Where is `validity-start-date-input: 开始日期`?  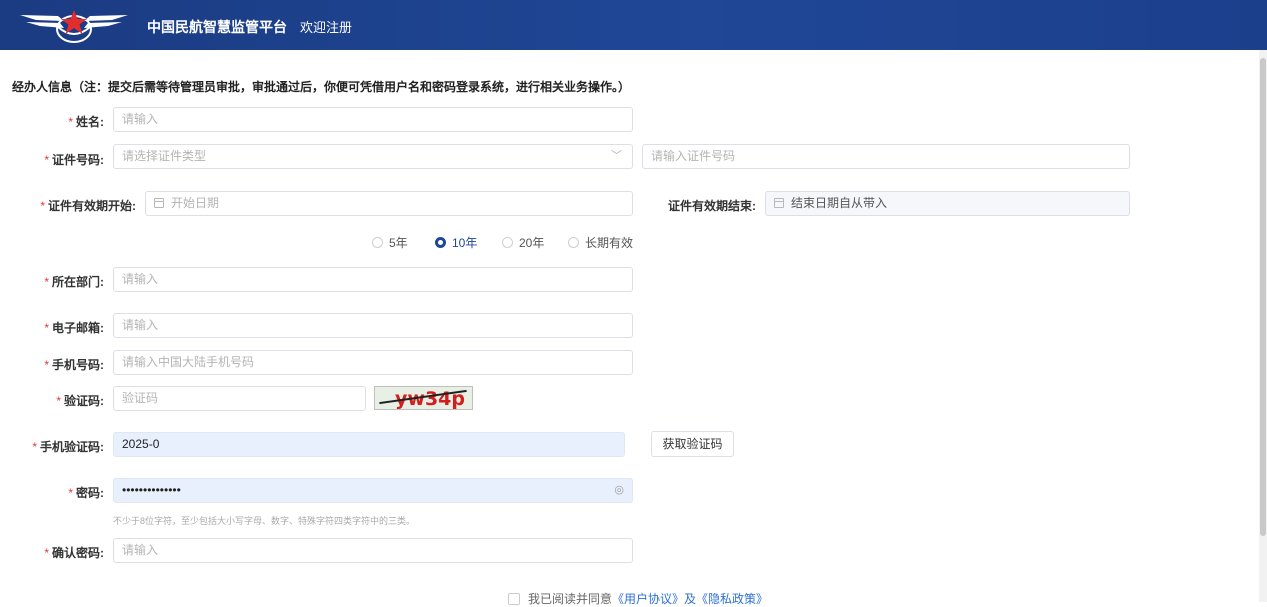
validity-start-date-input: 开始日期 is located at coordinates (389, 203).